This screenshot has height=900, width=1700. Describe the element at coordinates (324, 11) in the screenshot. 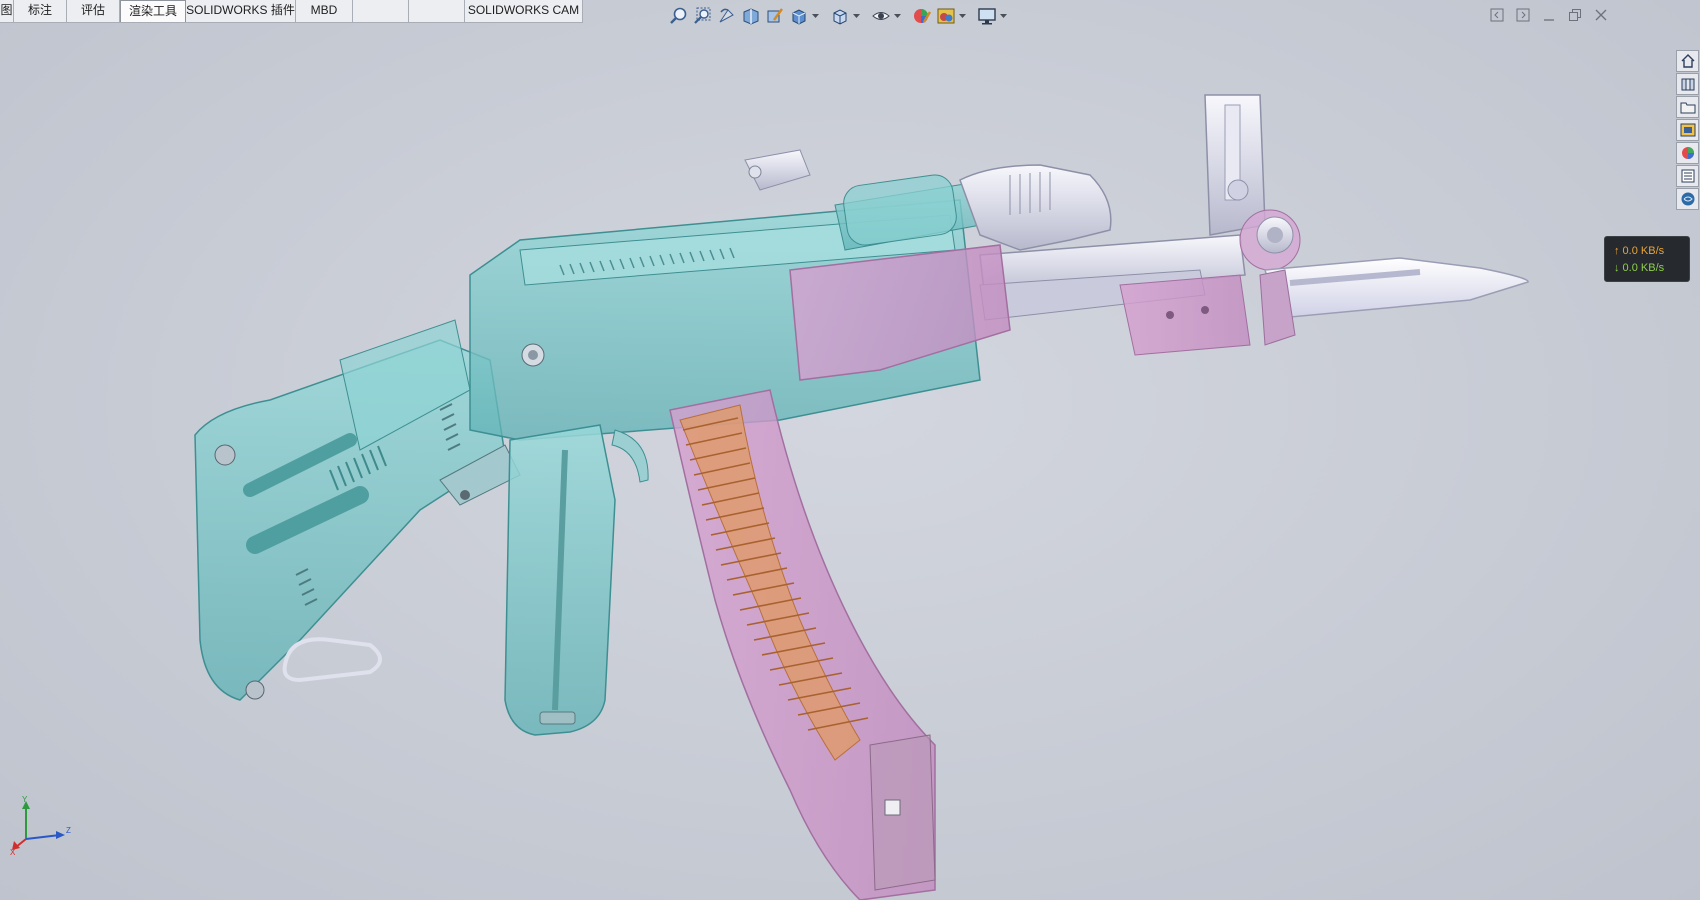

I see `tab-mbd: MBD` at that location.